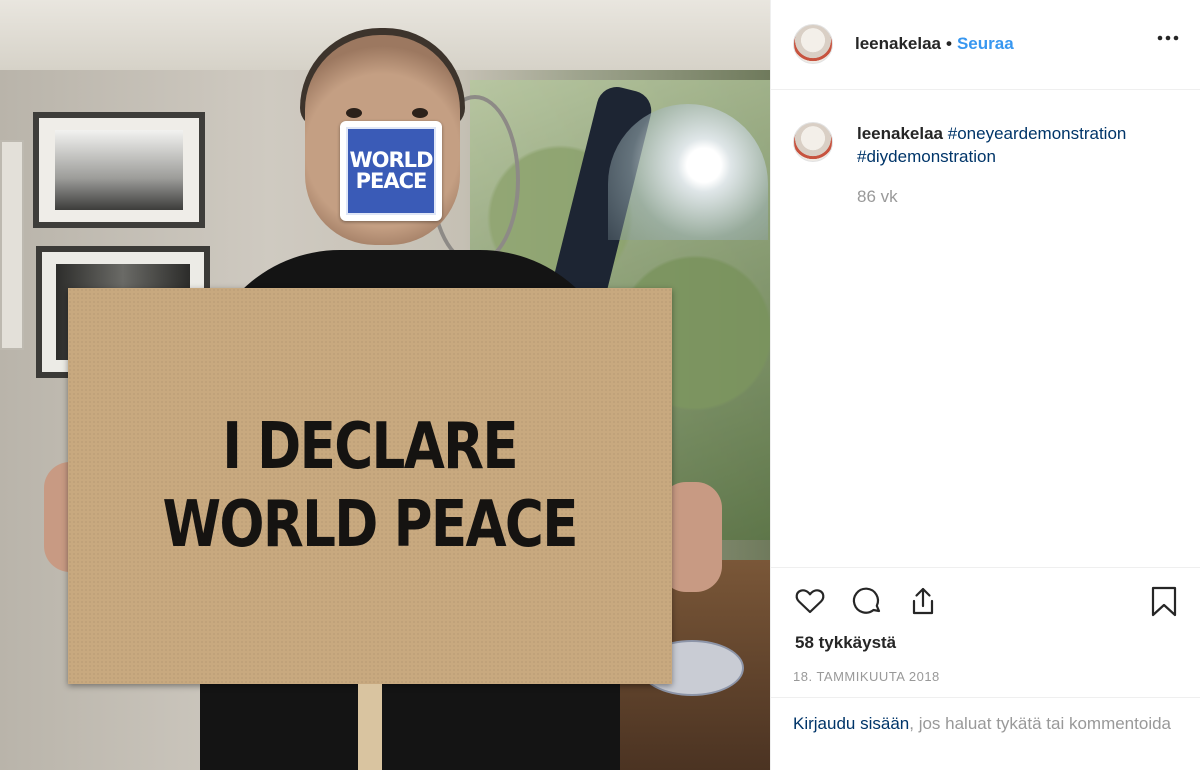 The height and width of the screenshot is (770, 1200). I want to click on username-link: leenakelaa, so click(898, 43).